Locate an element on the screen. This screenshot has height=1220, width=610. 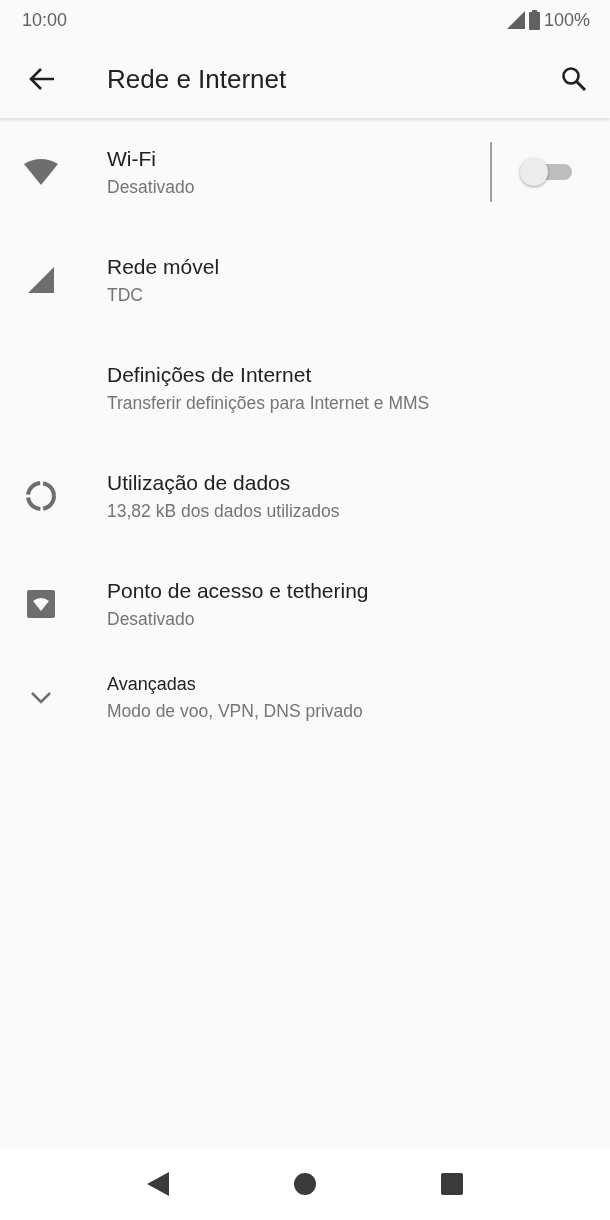
hotspot-icon is located at coordinates (41, 604).